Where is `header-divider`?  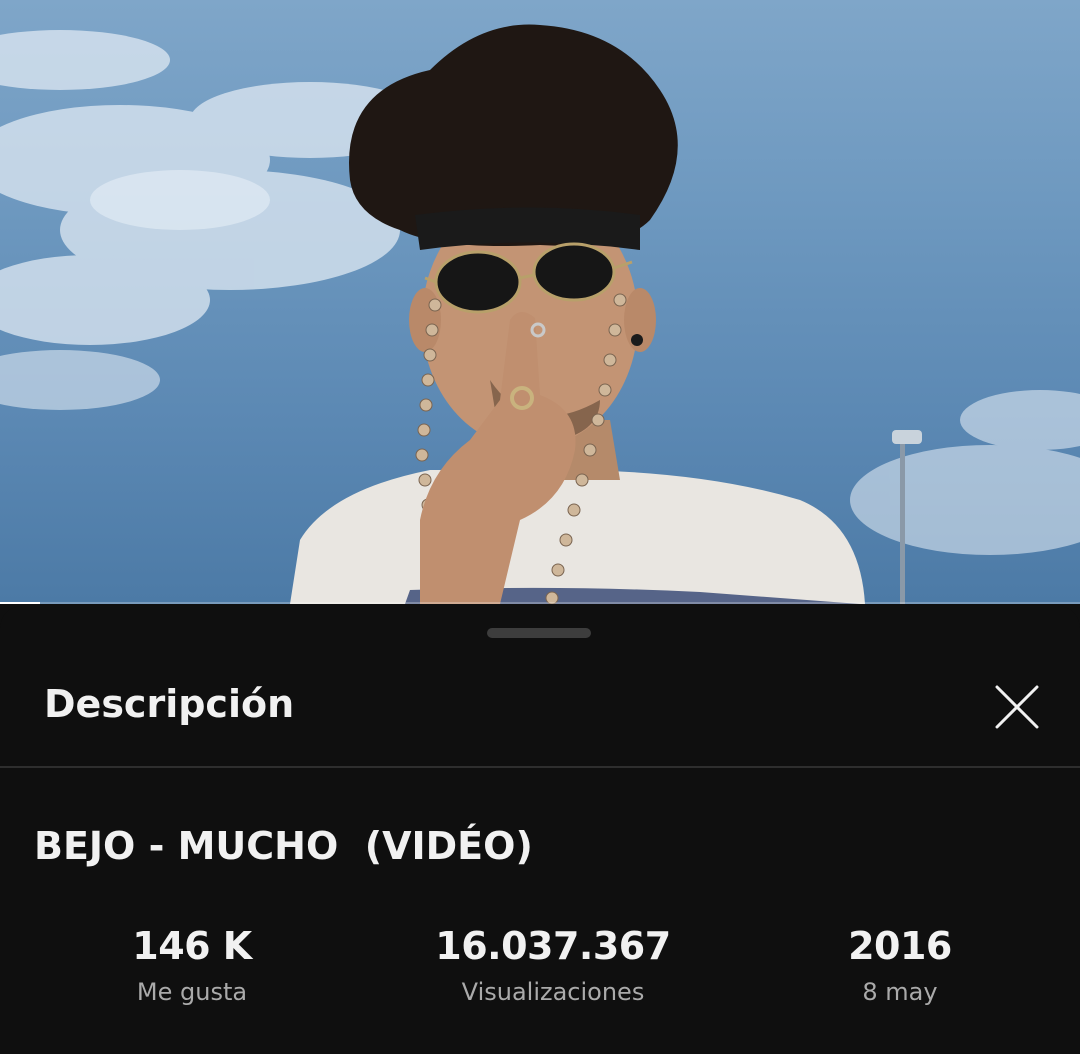
header-divider is located at coordinates (540, 767).